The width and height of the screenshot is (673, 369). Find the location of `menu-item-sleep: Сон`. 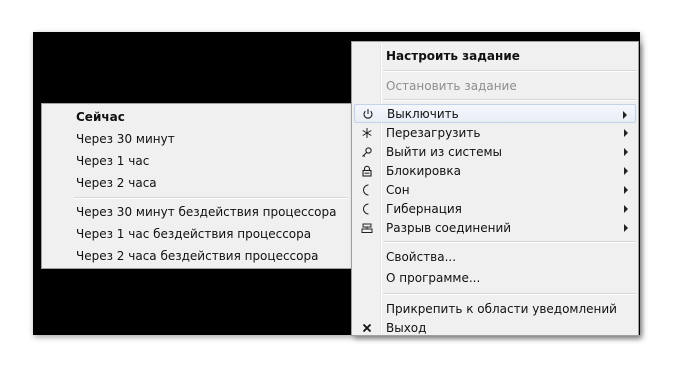

menu-item-sleep: Сон is located at coordinates (495, 189).